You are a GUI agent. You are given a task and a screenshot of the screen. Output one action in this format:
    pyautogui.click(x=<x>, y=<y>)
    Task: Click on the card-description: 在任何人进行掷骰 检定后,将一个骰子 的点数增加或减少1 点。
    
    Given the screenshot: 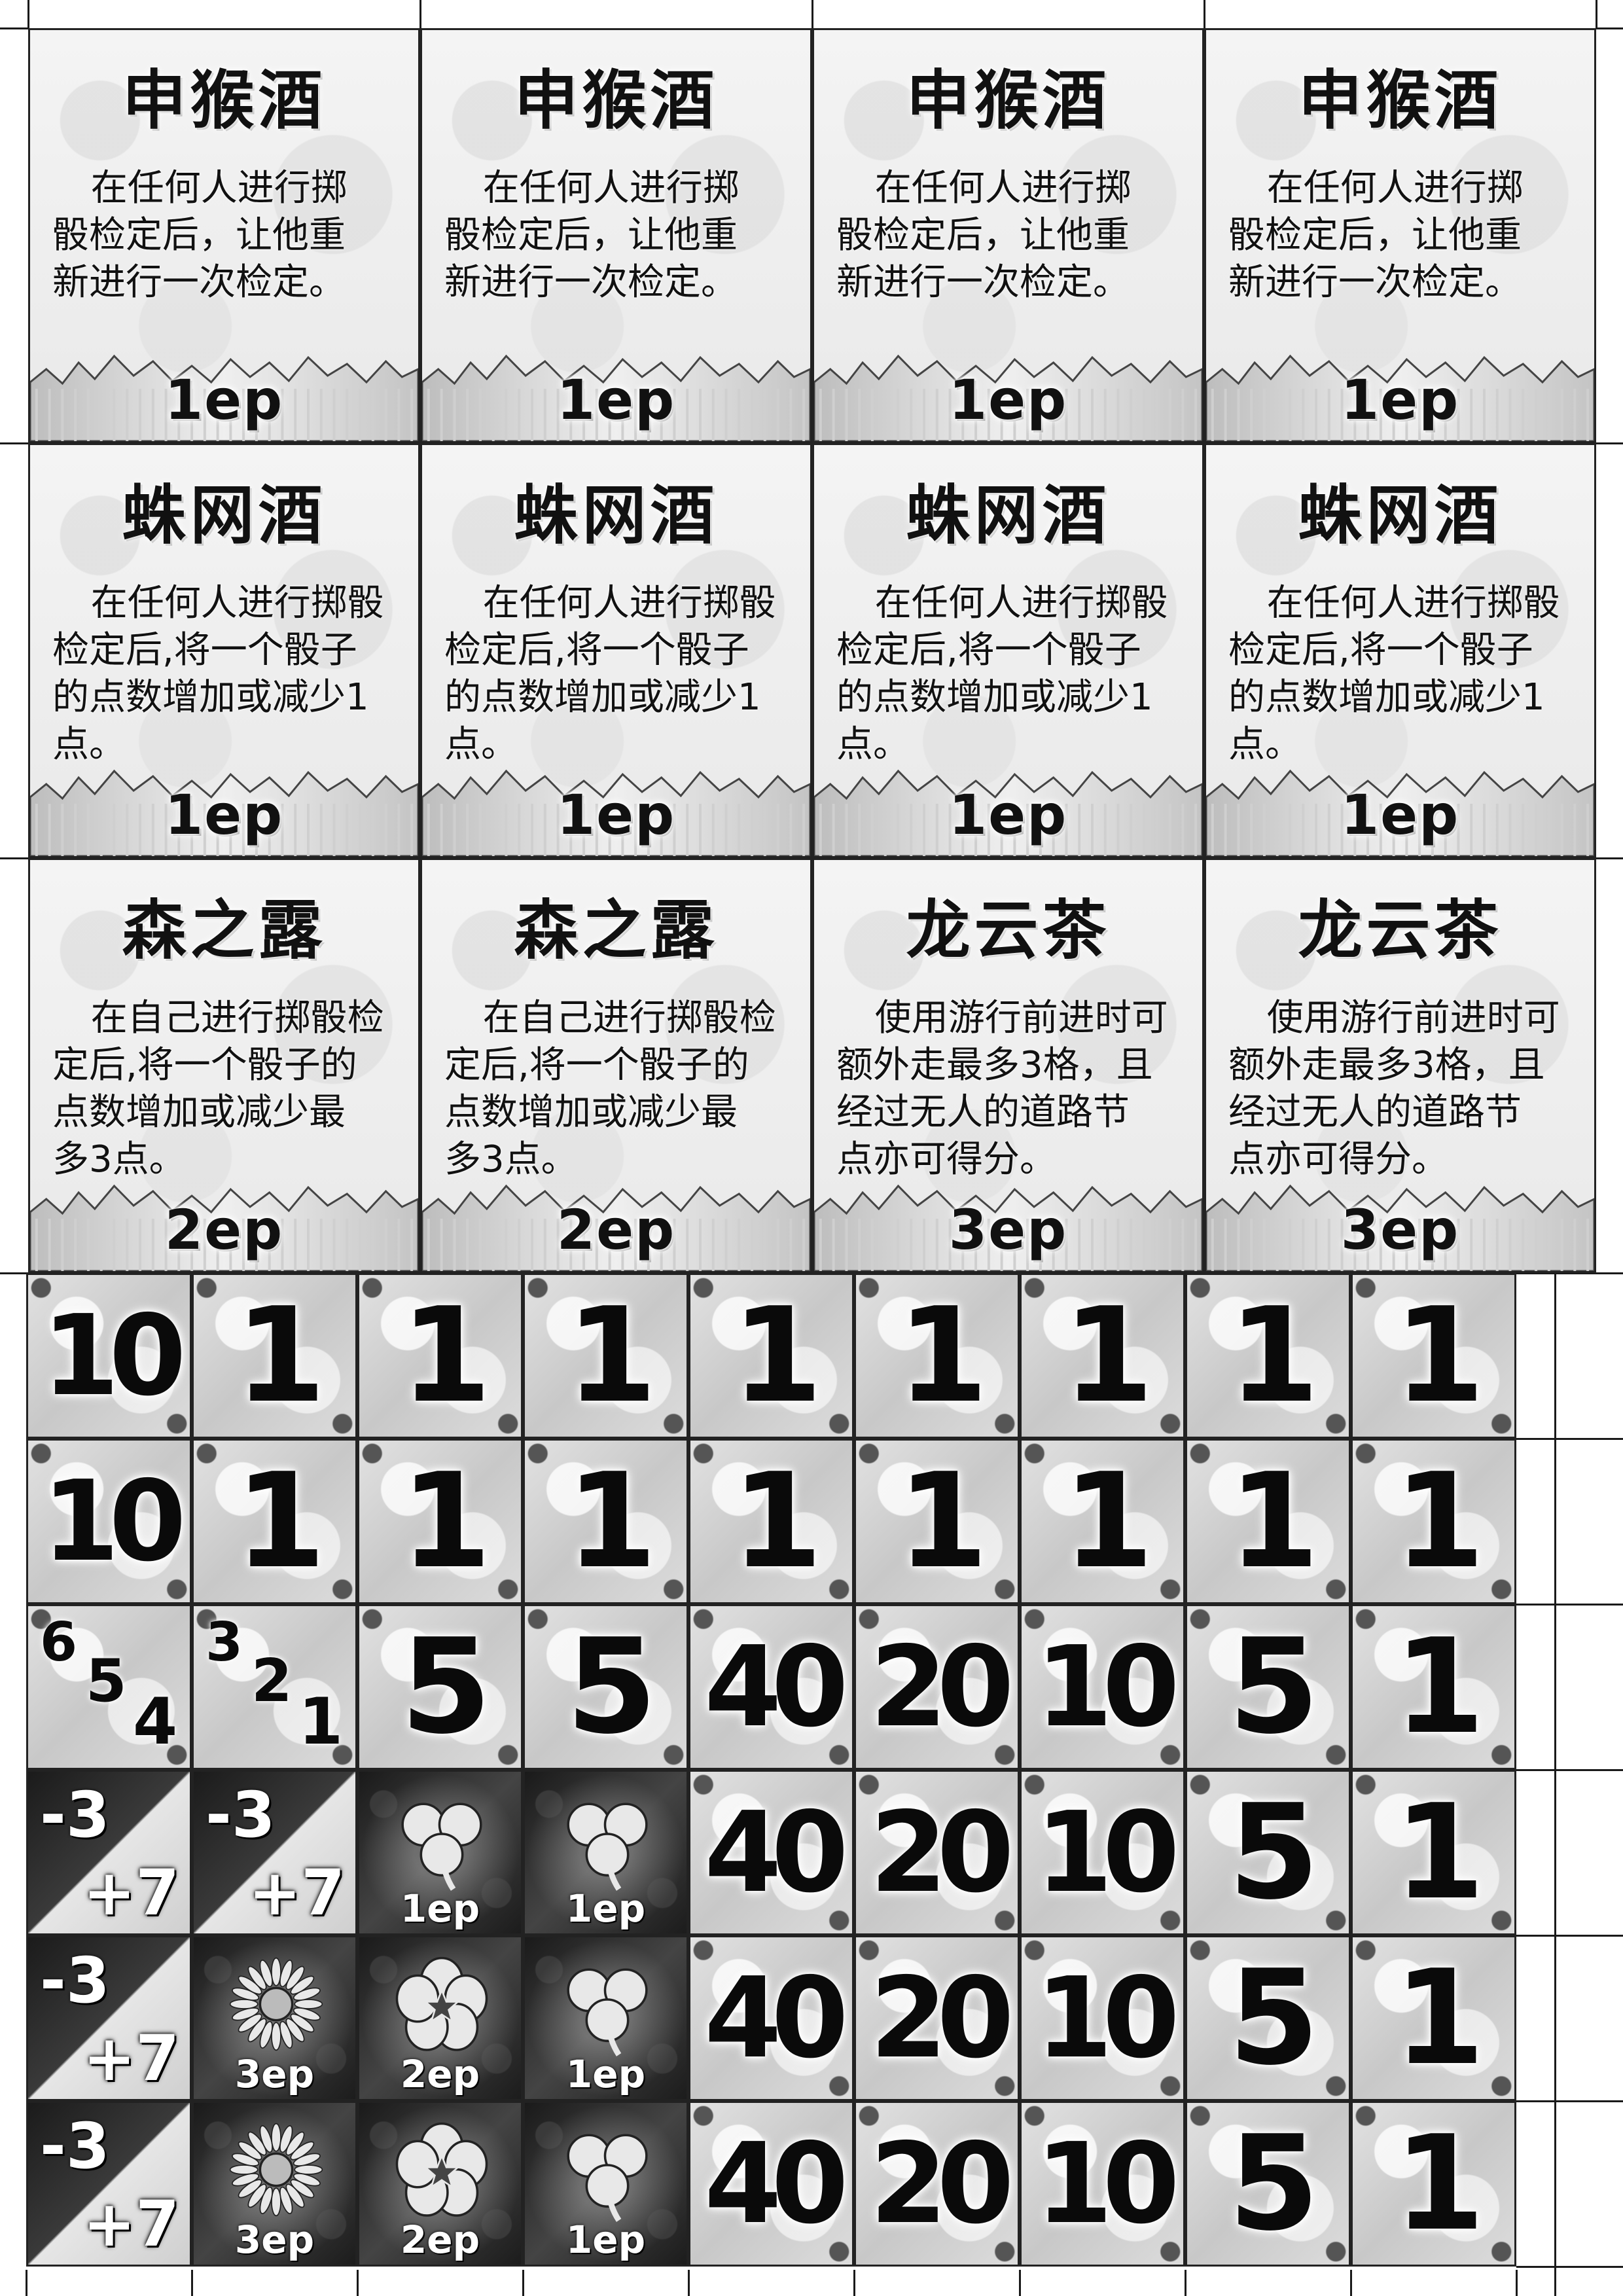 What is the action you would take?
    pyautogui.click(x=1394, y=674)
    